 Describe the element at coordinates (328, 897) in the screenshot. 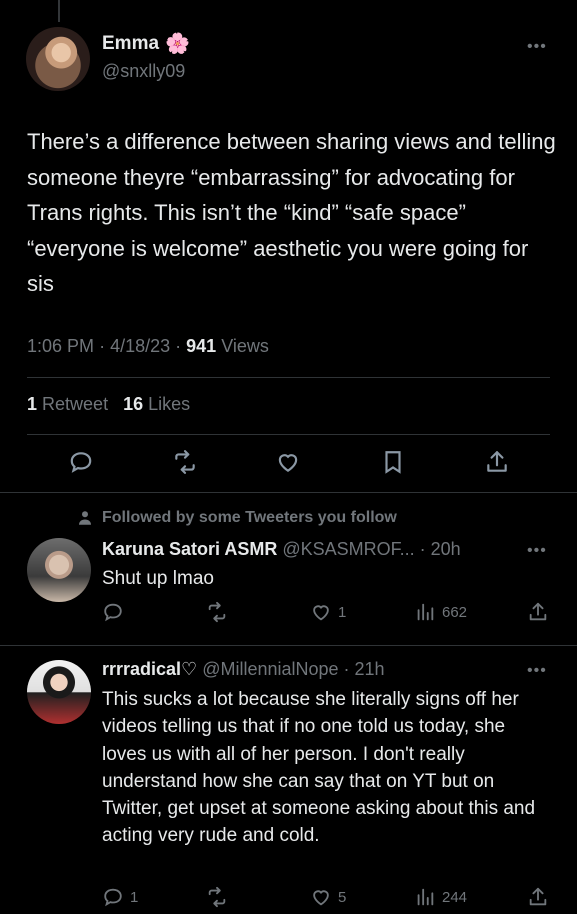

I see `heart-icon: 5` at that location.